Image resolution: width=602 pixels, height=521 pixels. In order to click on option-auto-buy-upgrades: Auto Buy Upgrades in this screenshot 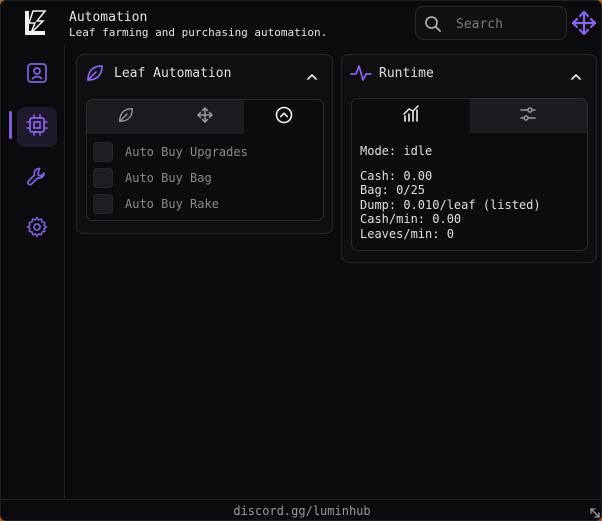, I will do `click(170, 152)`.